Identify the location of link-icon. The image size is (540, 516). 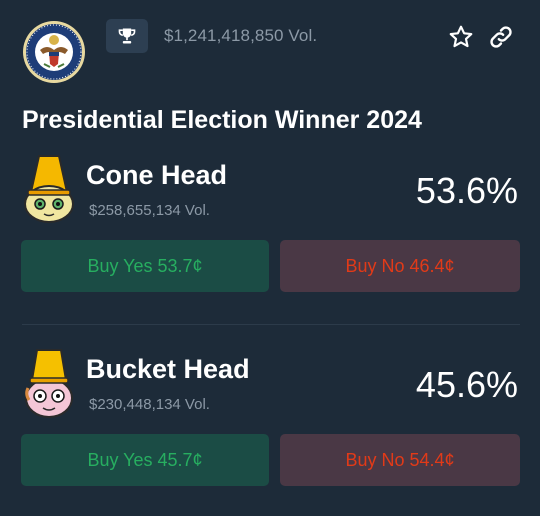
(501, 37).